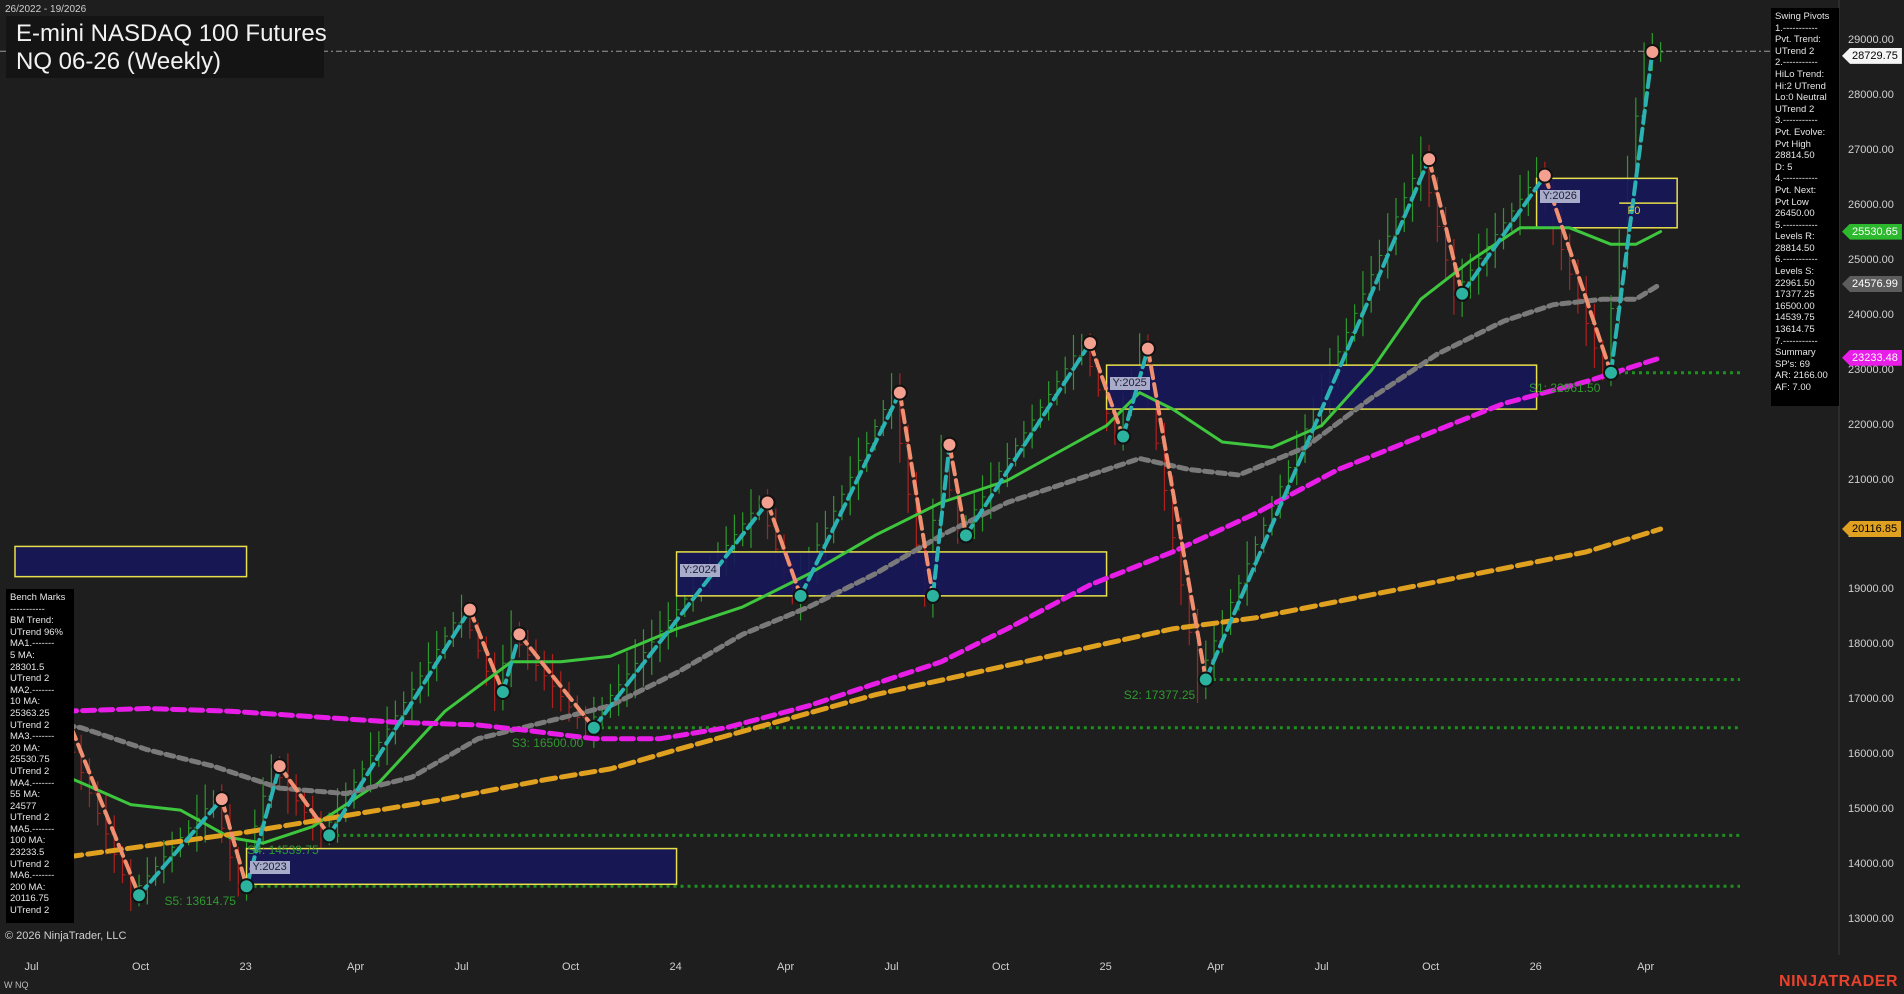 This screenshot has height=994, width=1904. What do you see at coordinates (1871, 479) in the screenshot?
I see `y-tick-label: 21000.00` at bounding box center [1871, 479].